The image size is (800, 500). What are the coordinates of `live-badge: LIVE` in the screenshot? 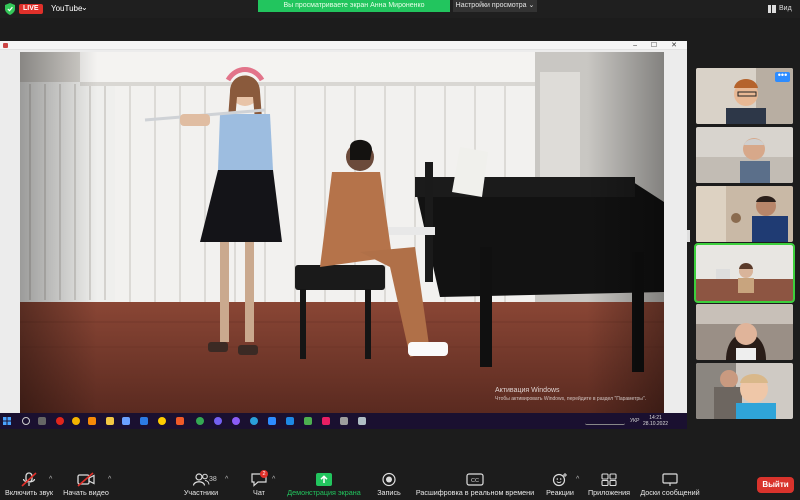 It's located at (31, 9).